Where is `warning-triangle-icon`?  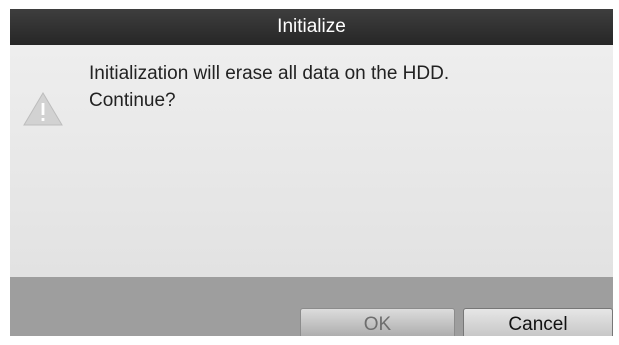
warning-triangle-icon is located at coordinates (43, 109).